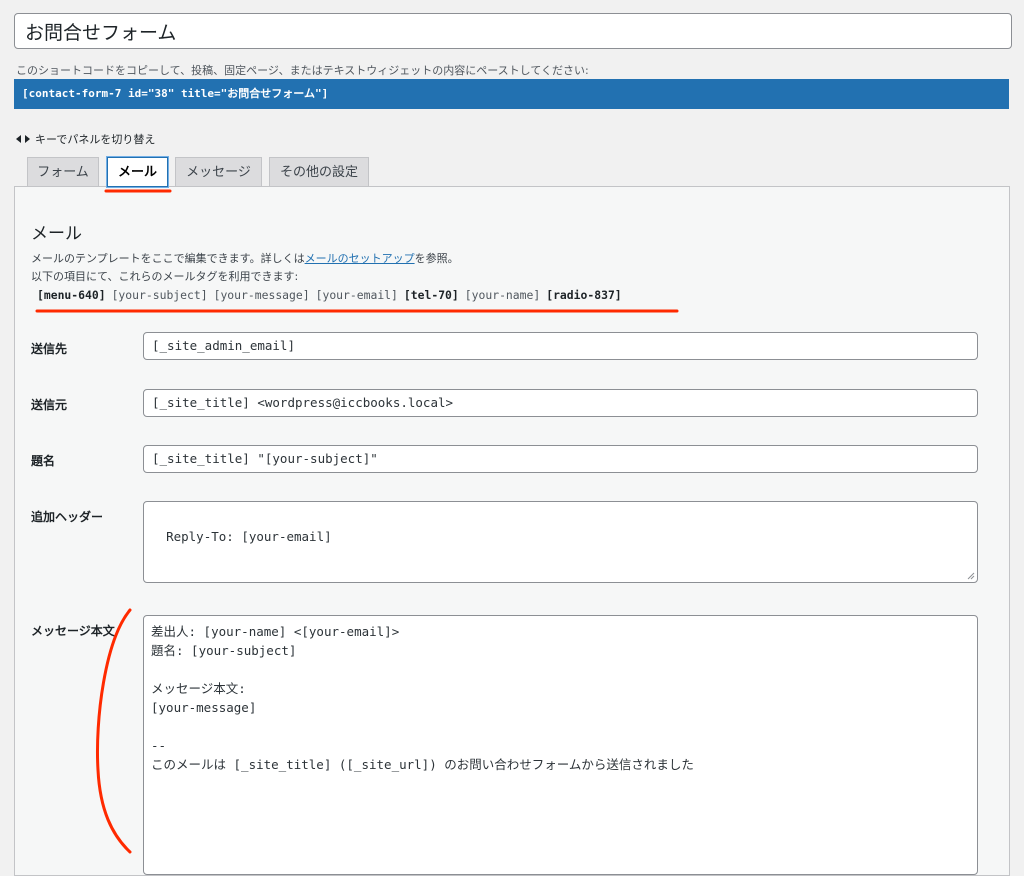 The height and width of the screenshot is (876, 1024). What do you see at coordinates (436, 258) in the screenshot?
I see `desc-suffix: を参照。` at bounding box center [436, 258].